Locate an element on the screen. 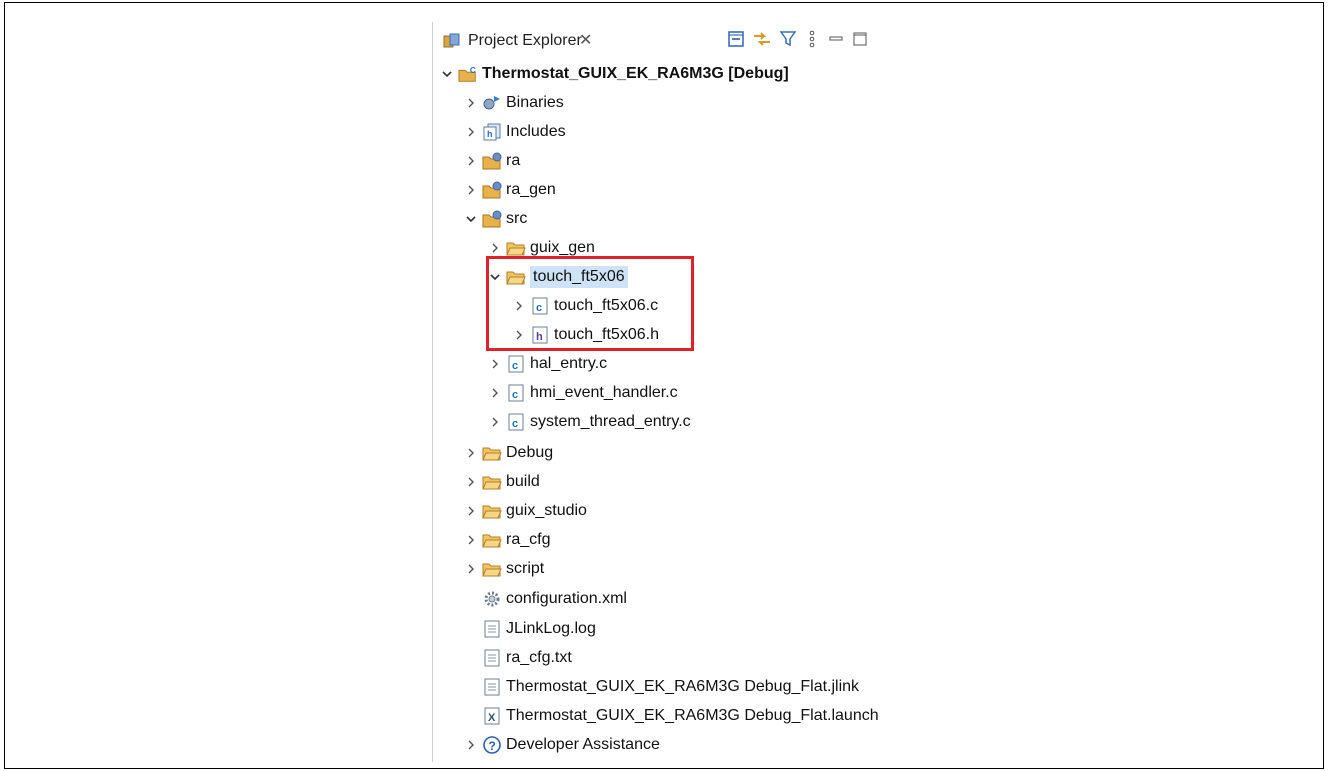  tree-item-configuration-xml: configuration.xml is located at coordinates (554, 599).